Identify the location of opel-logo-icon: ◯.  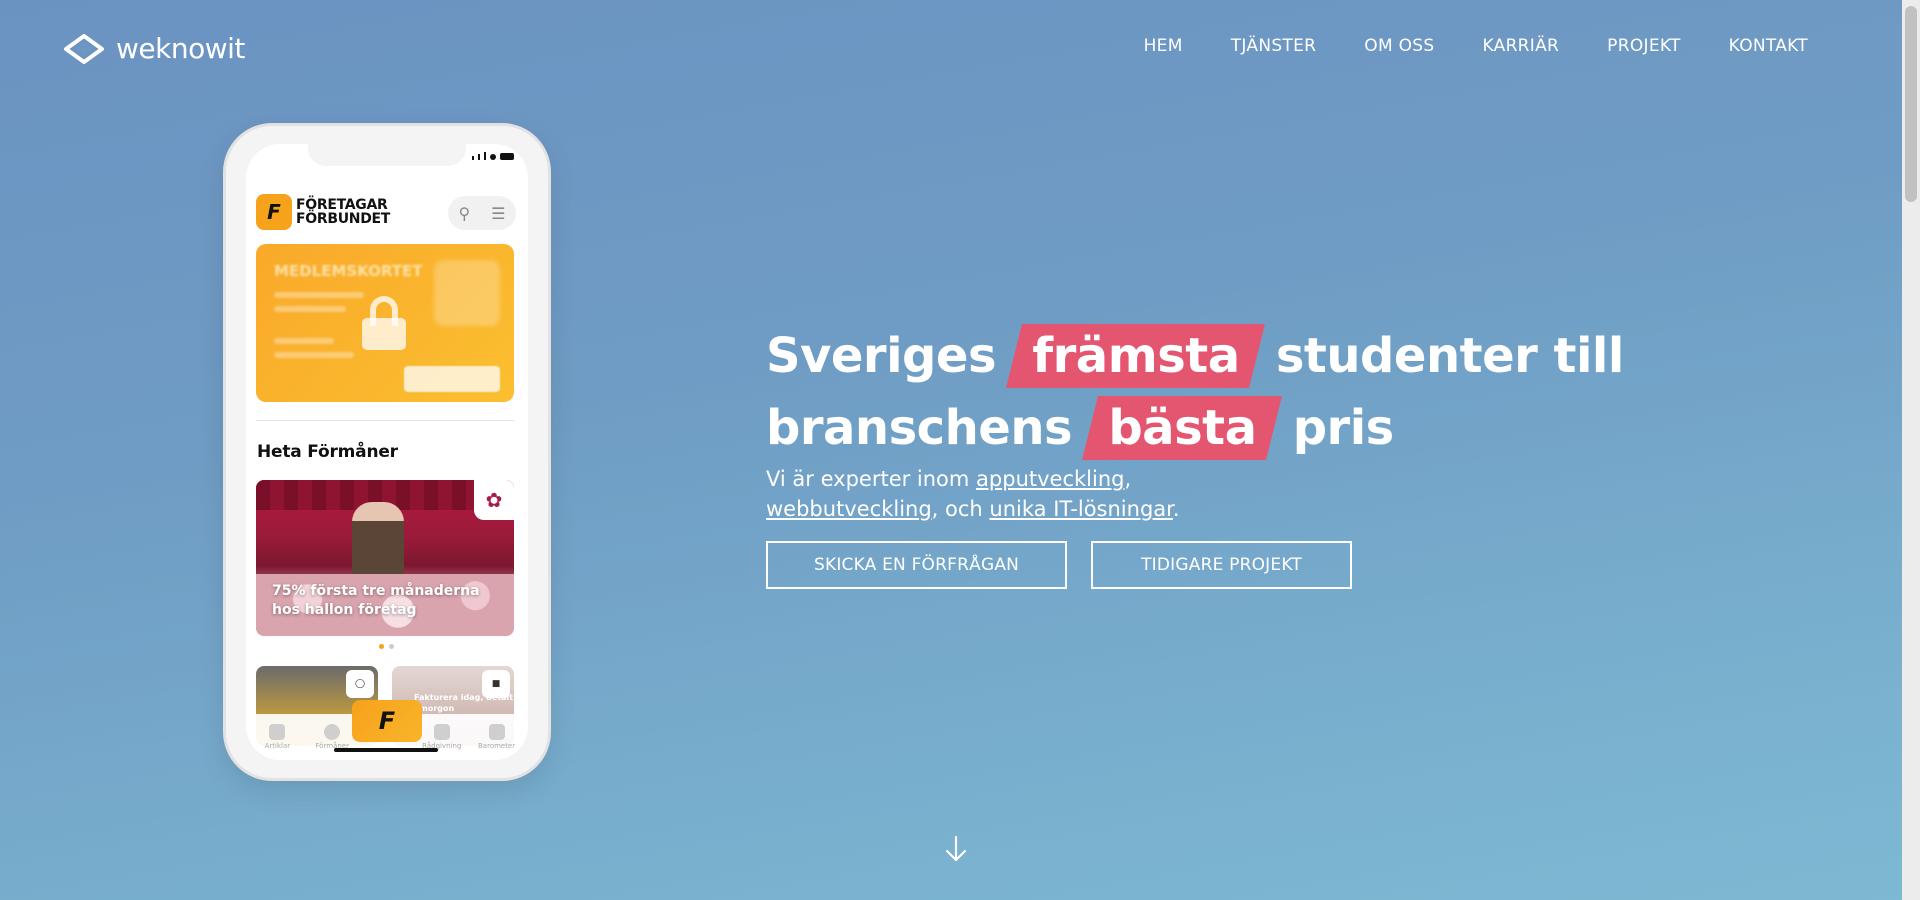
(360, 684).